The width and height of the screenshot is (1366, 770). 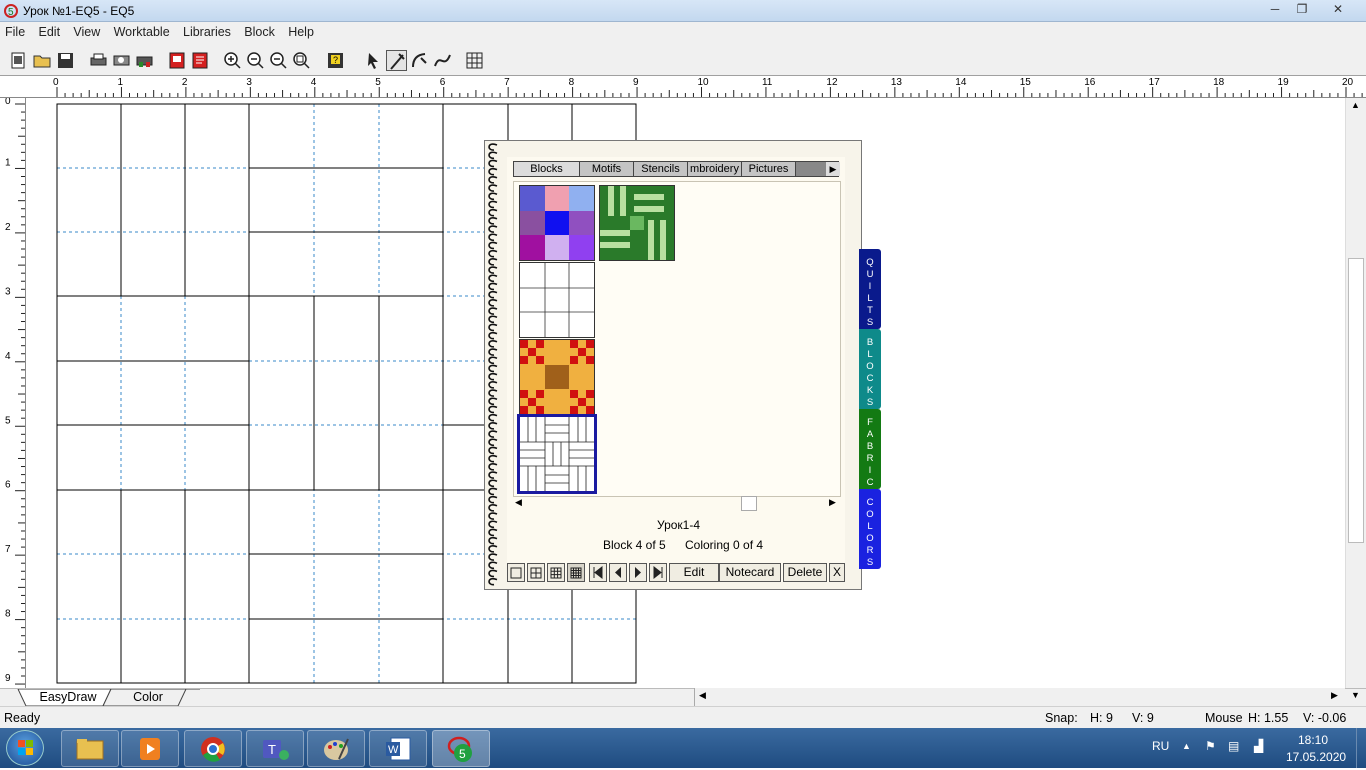 I want to click on horizontal-scrollbar: ◀ ▶ ▼, so click(x=1027, y=697).